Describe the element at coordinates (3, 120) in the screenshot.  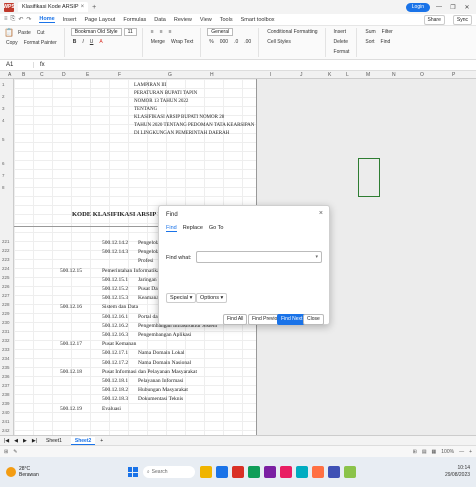
I see `row-header: 4` at that location.